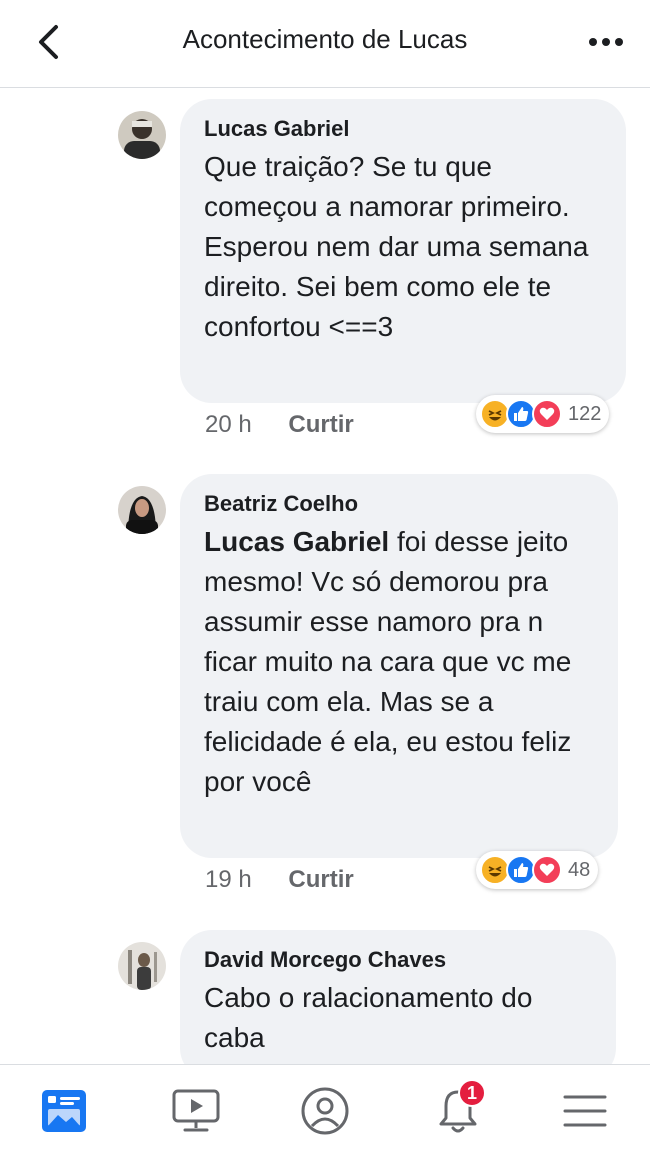  What do you see at coordinates (368, 1017) in the screenshot?
I see `comment-text: Cabo o ralacionamento do caba` at bounding box center [368, 1017].